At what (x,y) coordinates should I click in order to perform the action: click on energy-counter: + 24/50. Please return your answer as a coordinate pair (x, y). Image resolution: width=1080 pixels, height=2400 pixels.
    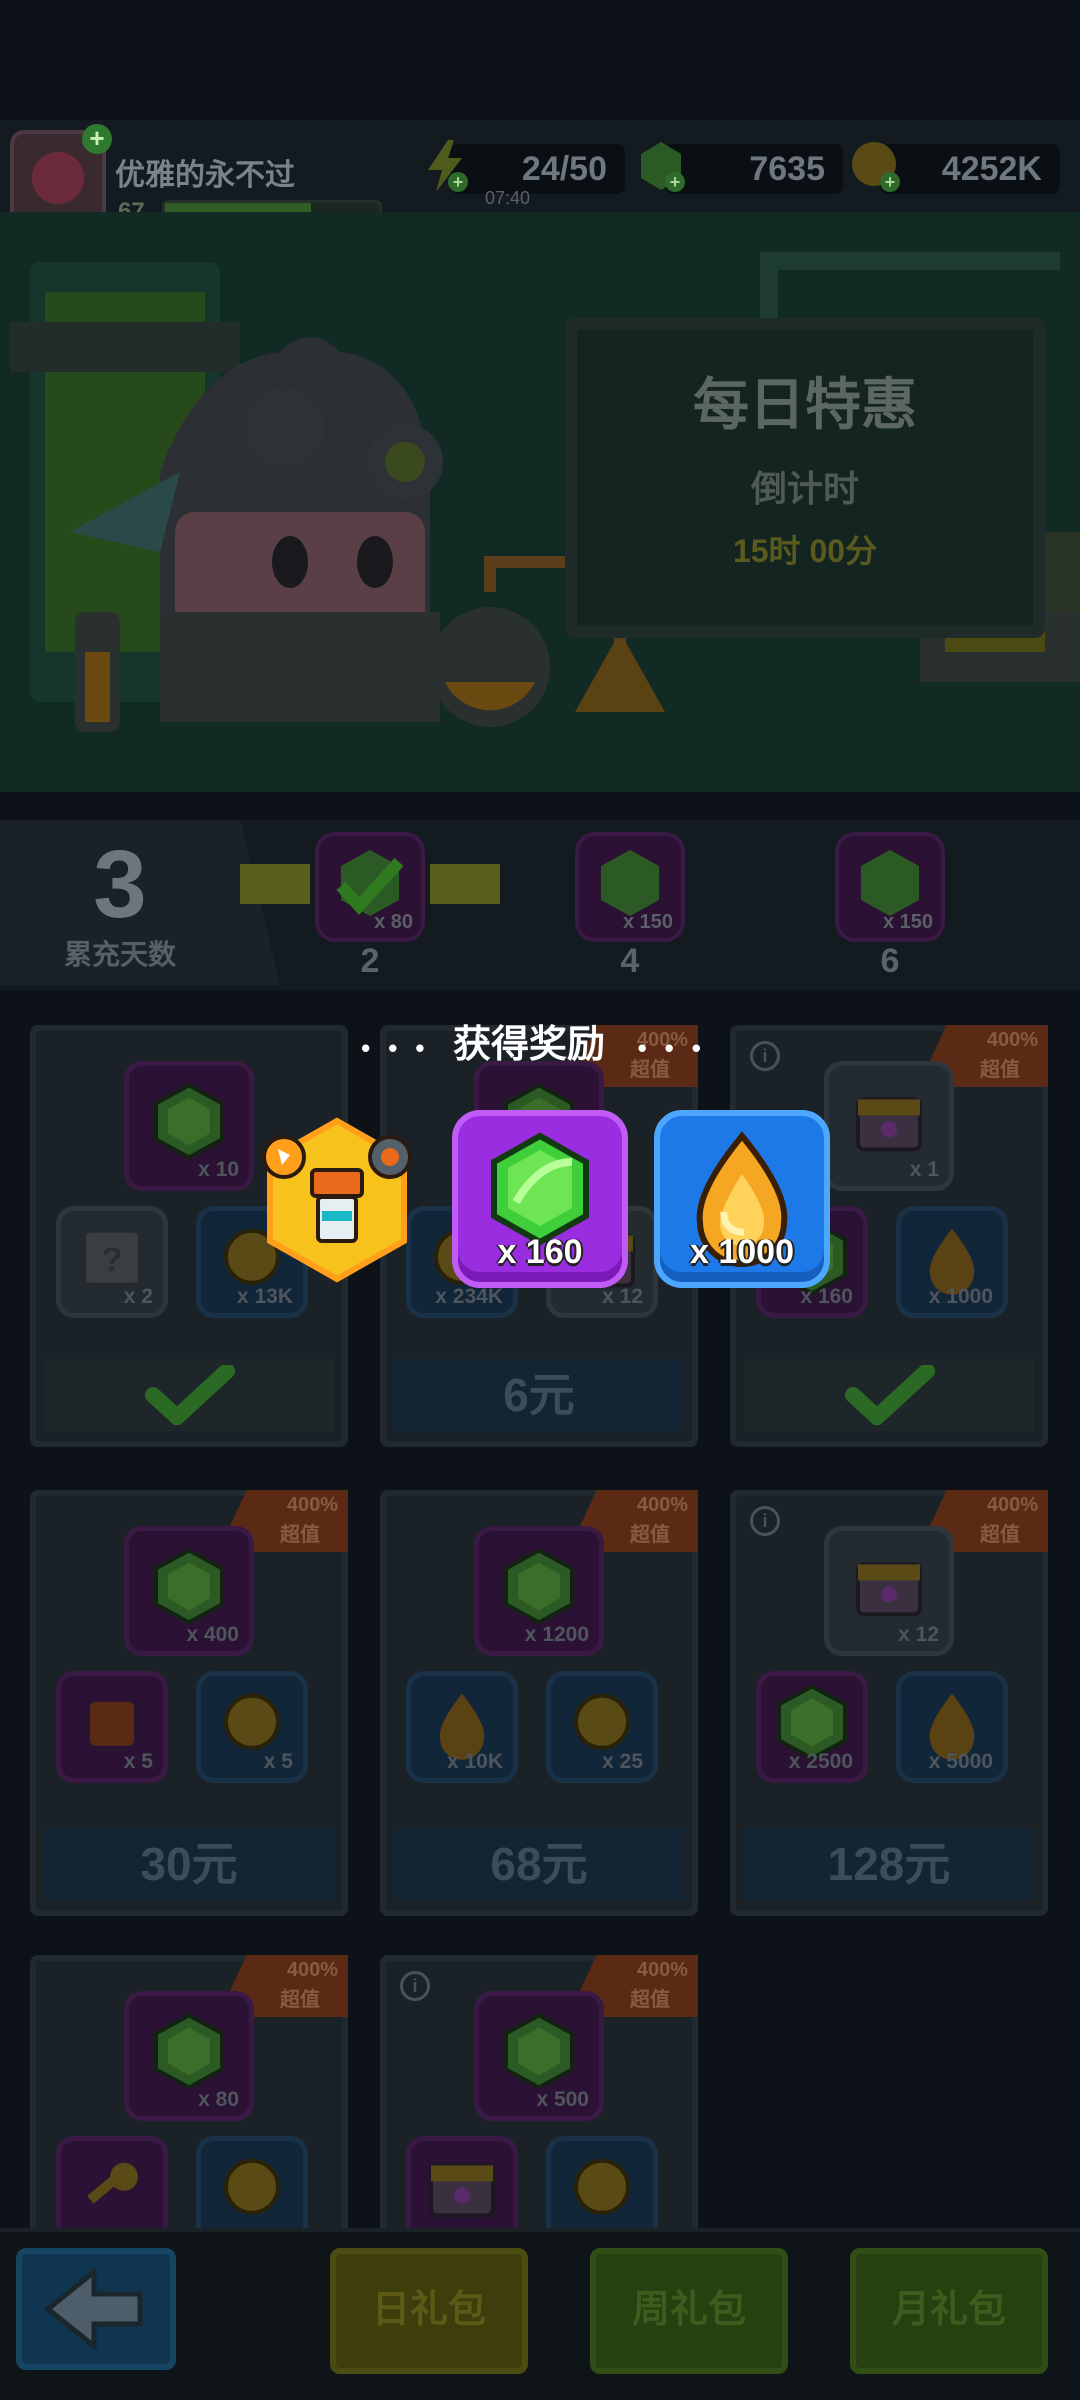
    Looking at the image, I should click on (526, 167).